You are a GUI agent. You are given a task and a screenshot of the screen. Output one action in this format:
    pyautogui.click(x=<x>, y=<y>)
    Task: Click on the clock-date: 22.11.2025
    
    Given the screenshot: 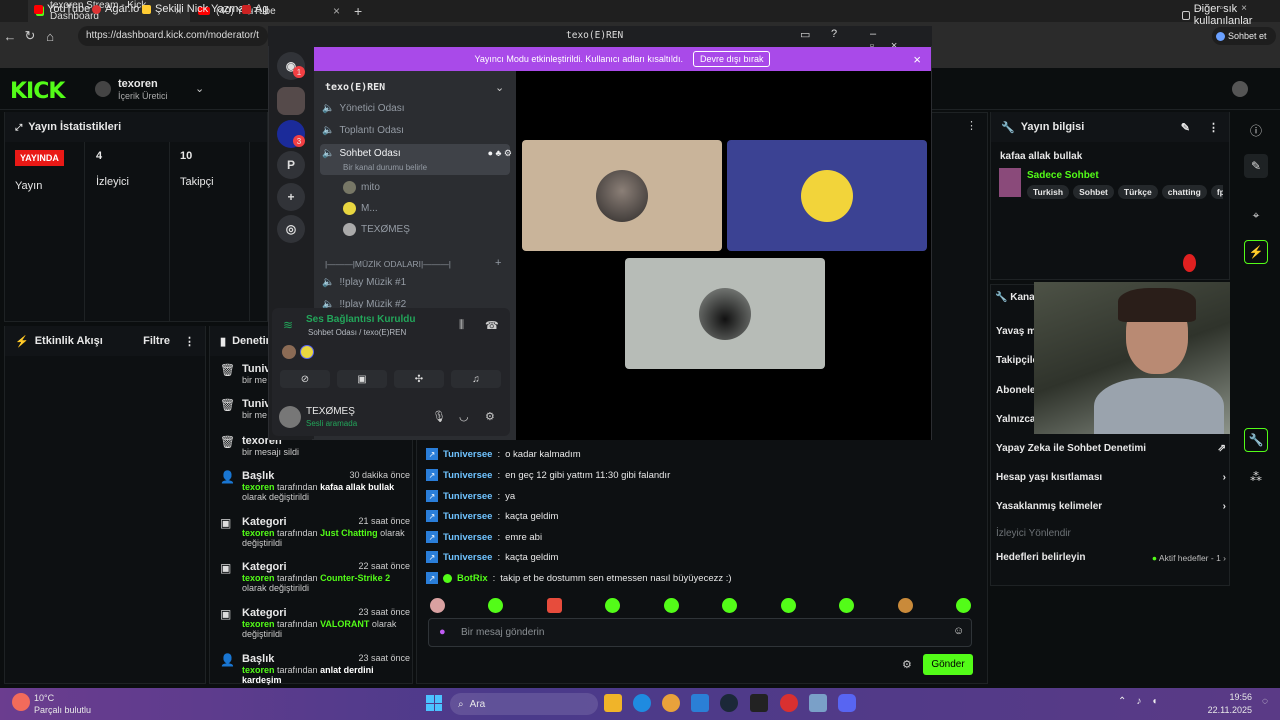 What is the action you would take?
    pyautogui.click(x=1226, y=710)
    